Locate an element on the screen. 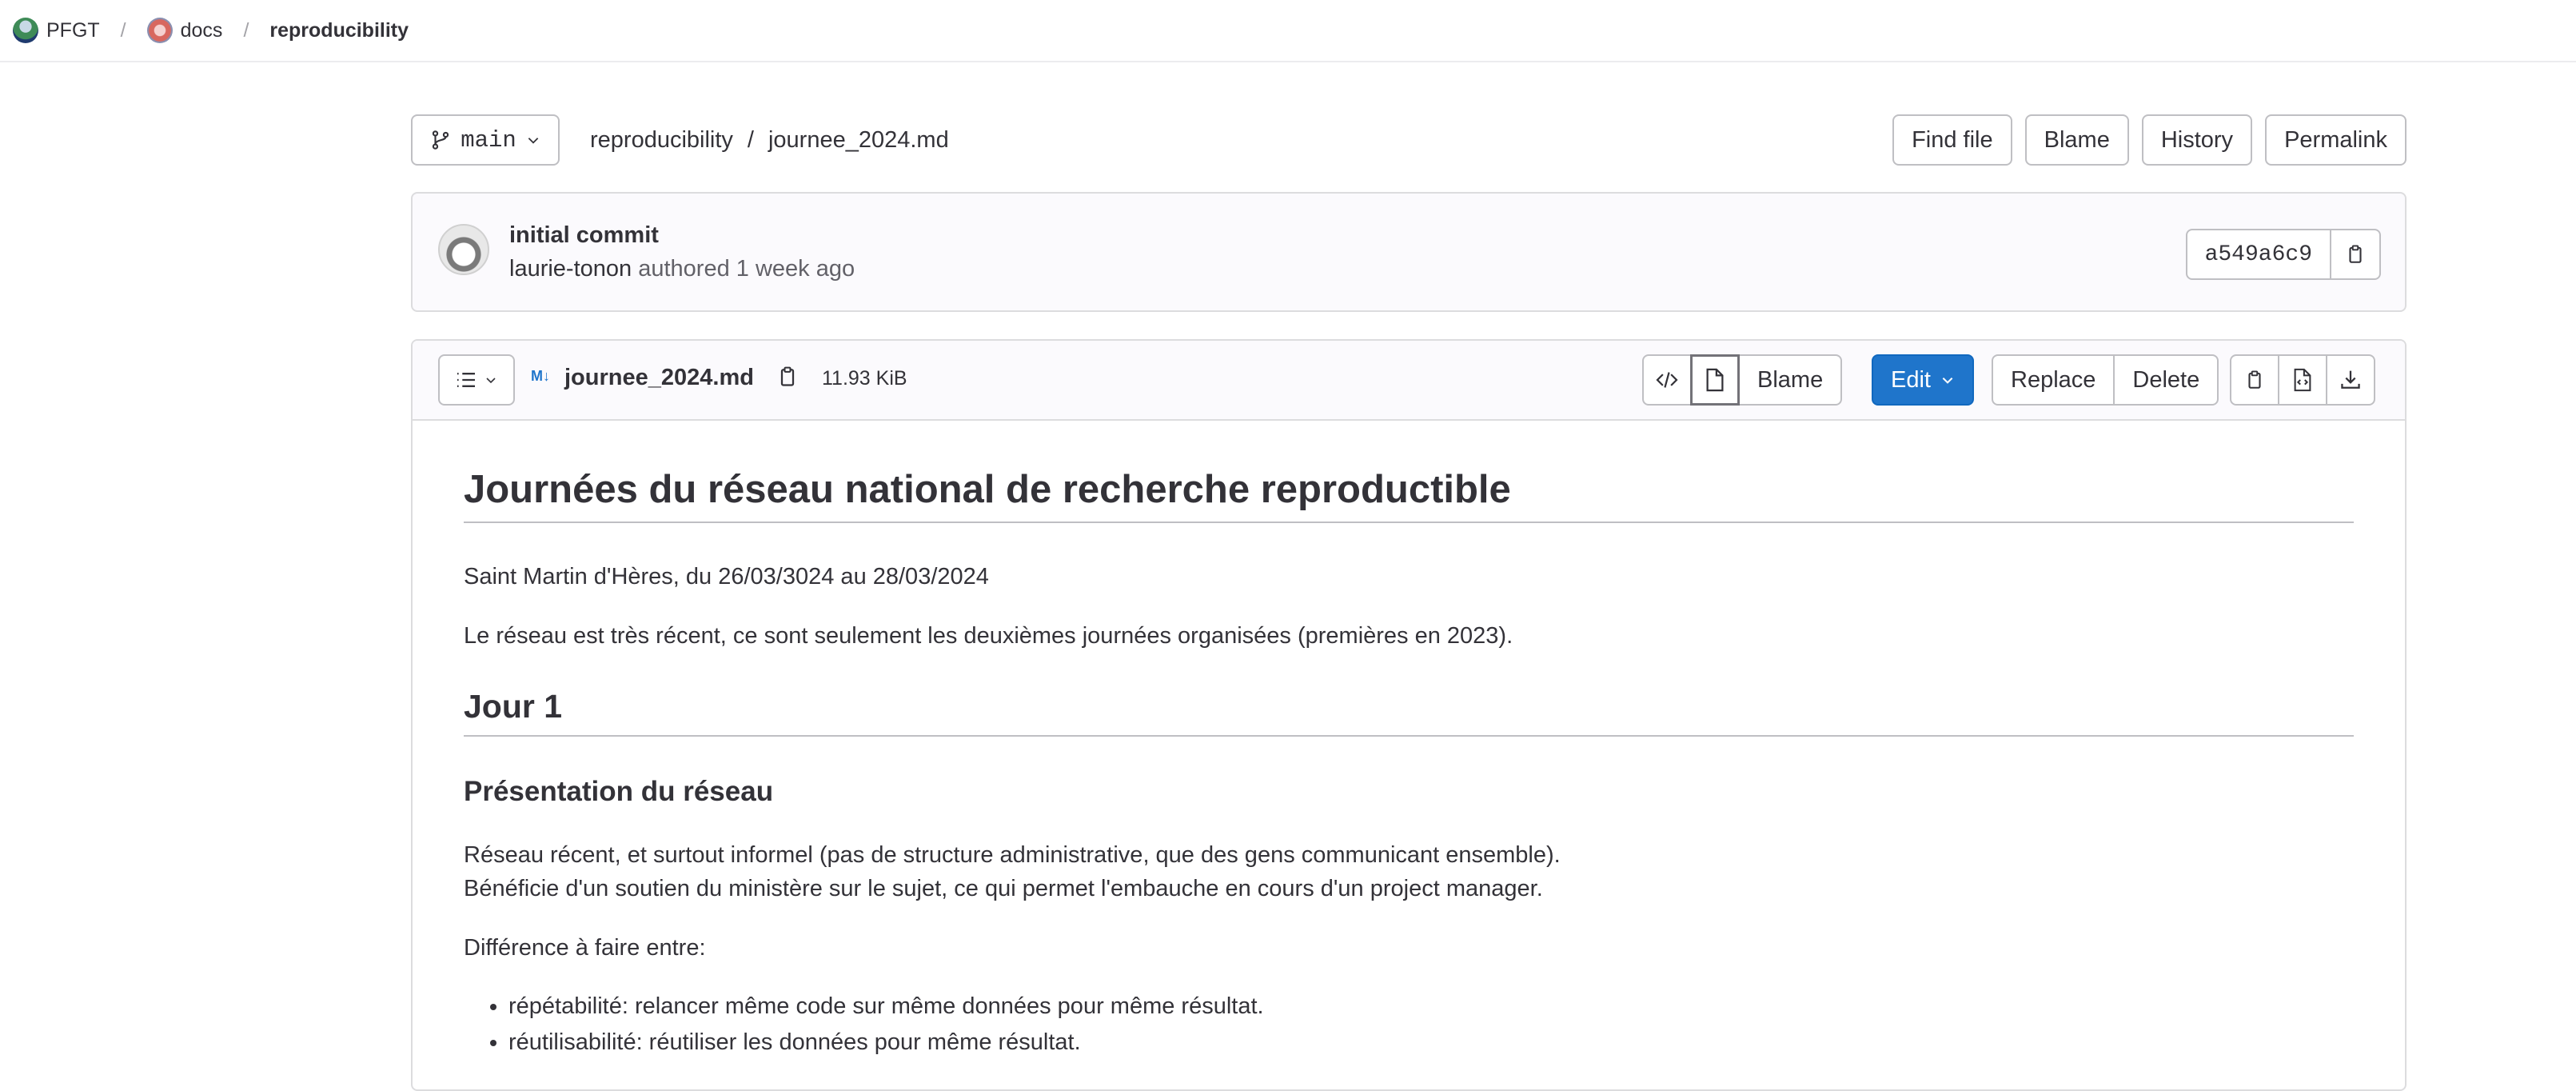 The image size is (2576, 1091). copy-contents-button is located at coordinates (2254, 380).